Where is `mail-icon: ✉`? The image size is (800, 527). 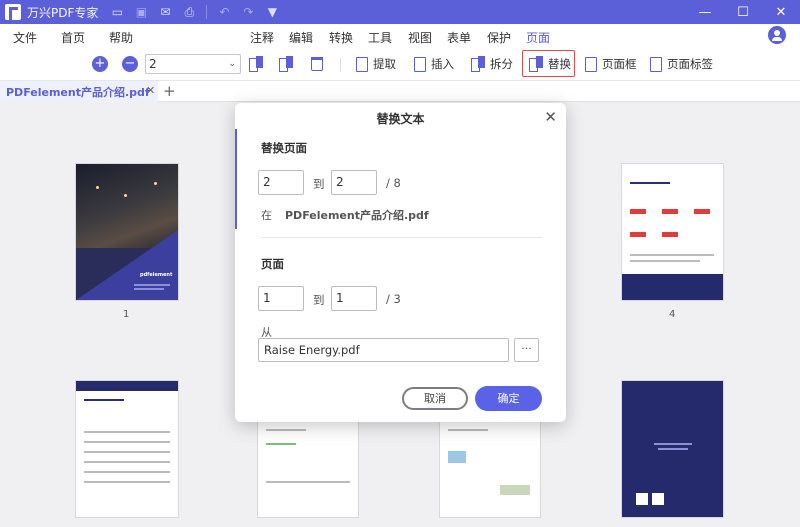
mail-icon: ✉ is located at coordinates (165, 12).